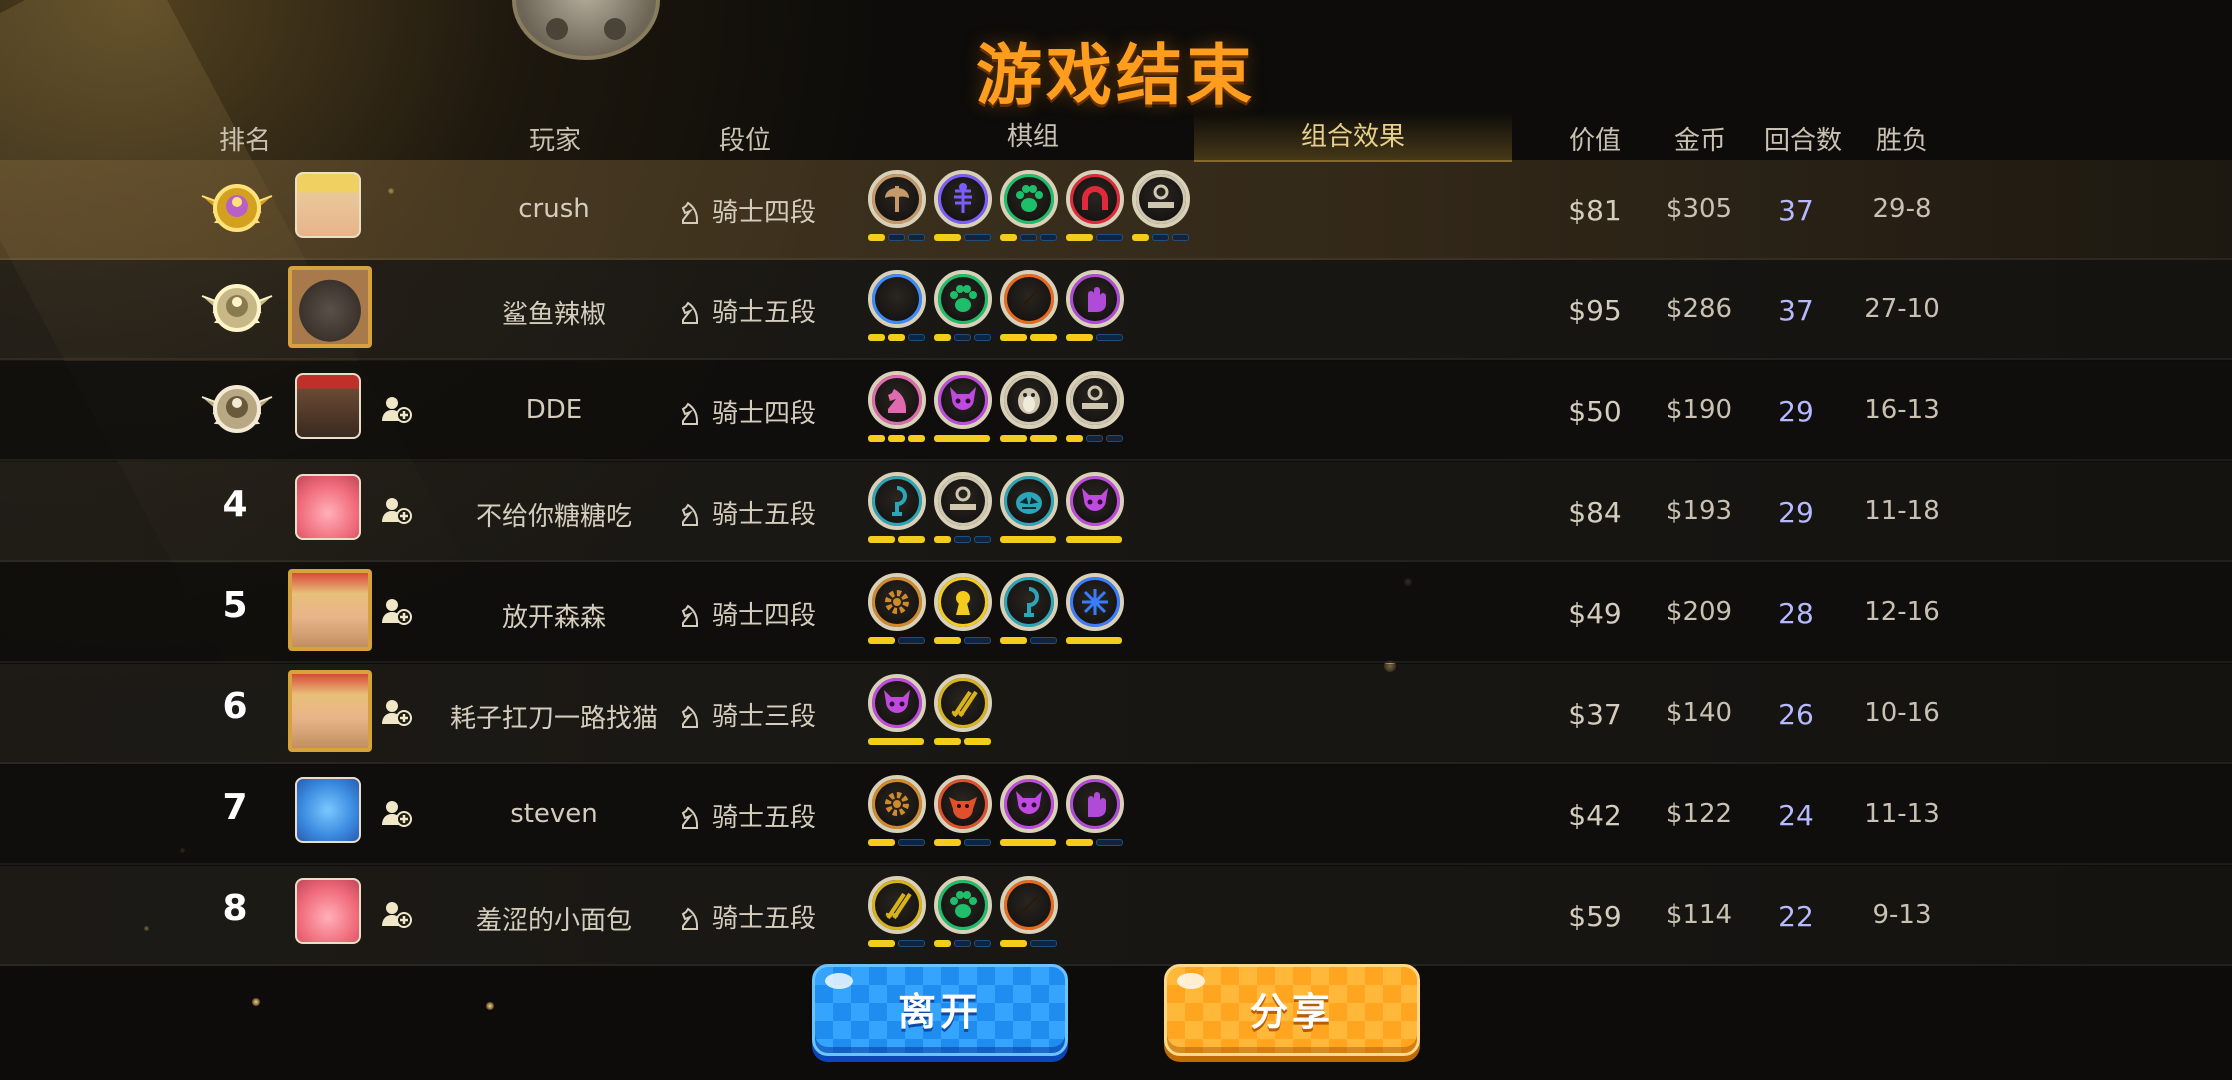  What do you see at coordinates (1116, 75) in the screenshot?
I see `page-title: 游戏结束` at bounding box center [1116, 75].